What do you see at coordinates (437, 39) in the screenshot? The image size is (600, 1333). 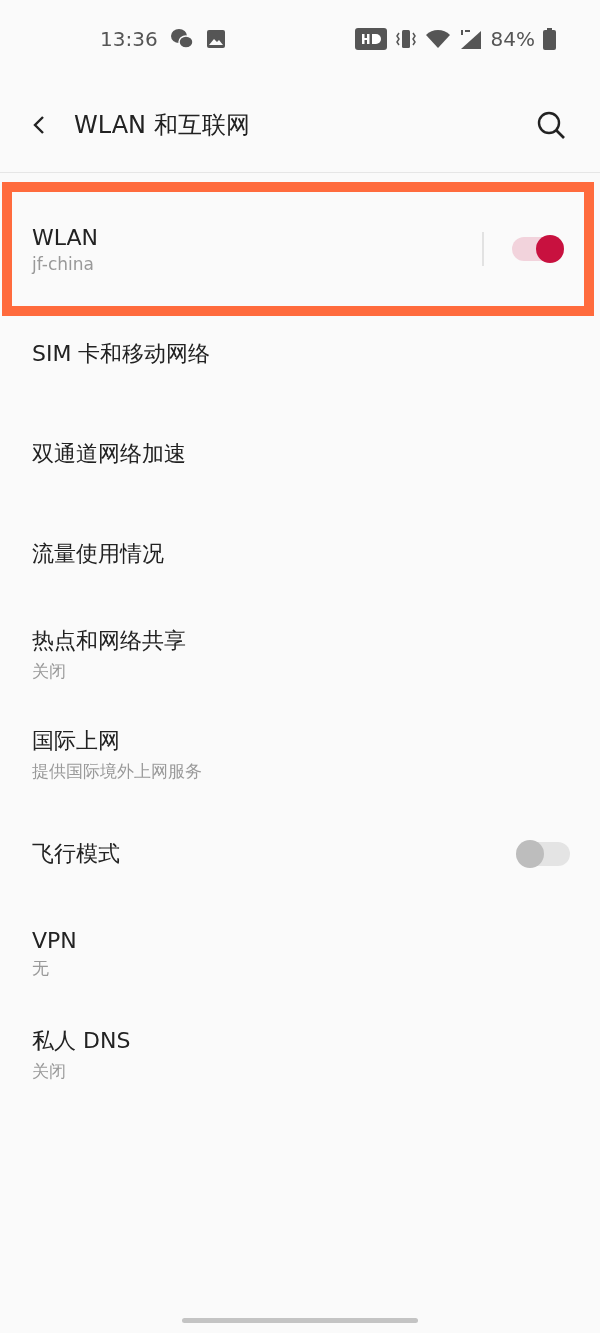 I see `wifi-icon` at bounding box center [437, 39].